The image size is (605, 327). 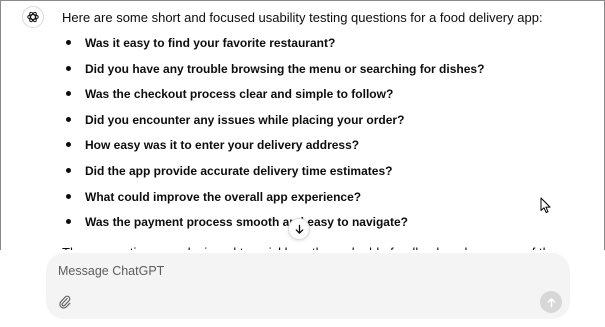 I want to click on scroll-to-bottom-button, so click(x=299, y=229).